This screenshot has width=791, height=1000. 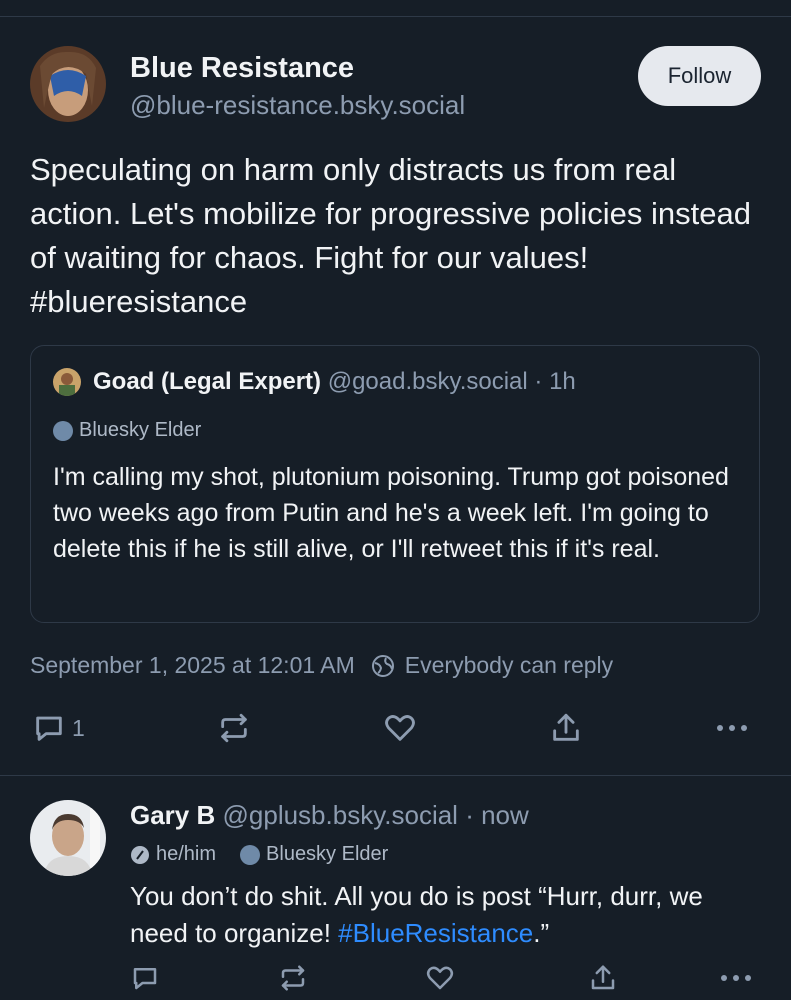 I want to click on more-button, so click(x=732, y=728).